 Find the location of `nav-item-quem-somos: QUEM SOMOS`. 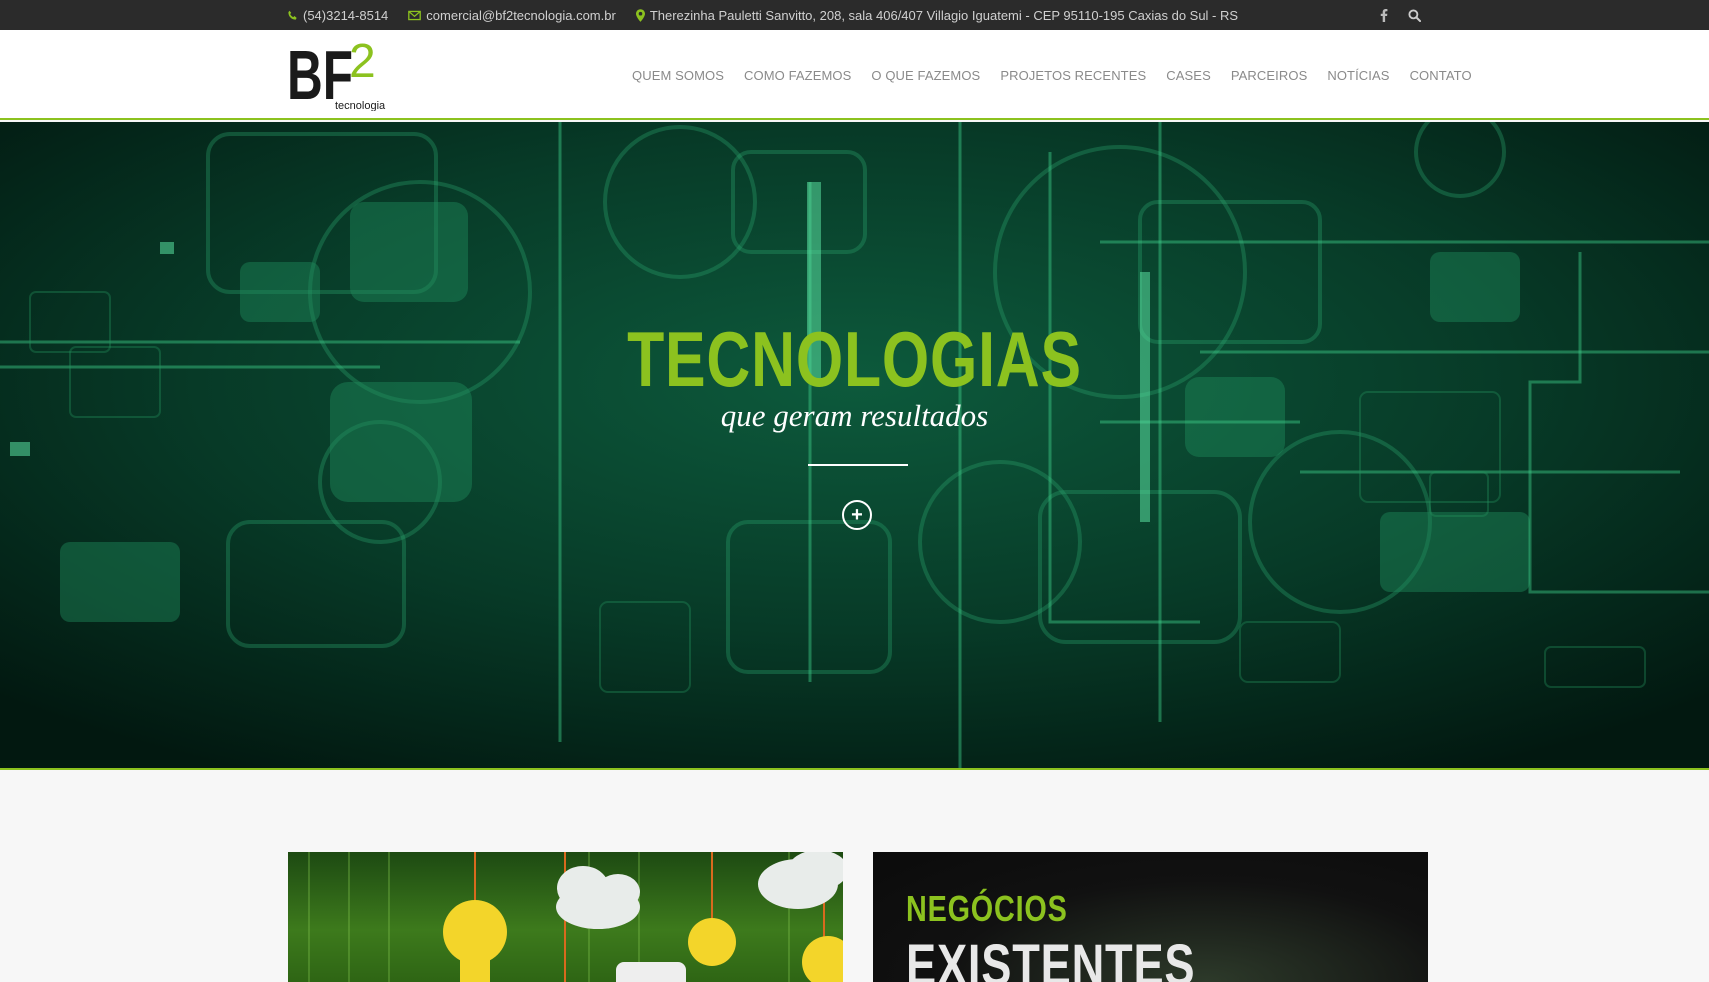

nav-item-quem-somos: QUEM SOMOS is located at coordinates (678, 75).